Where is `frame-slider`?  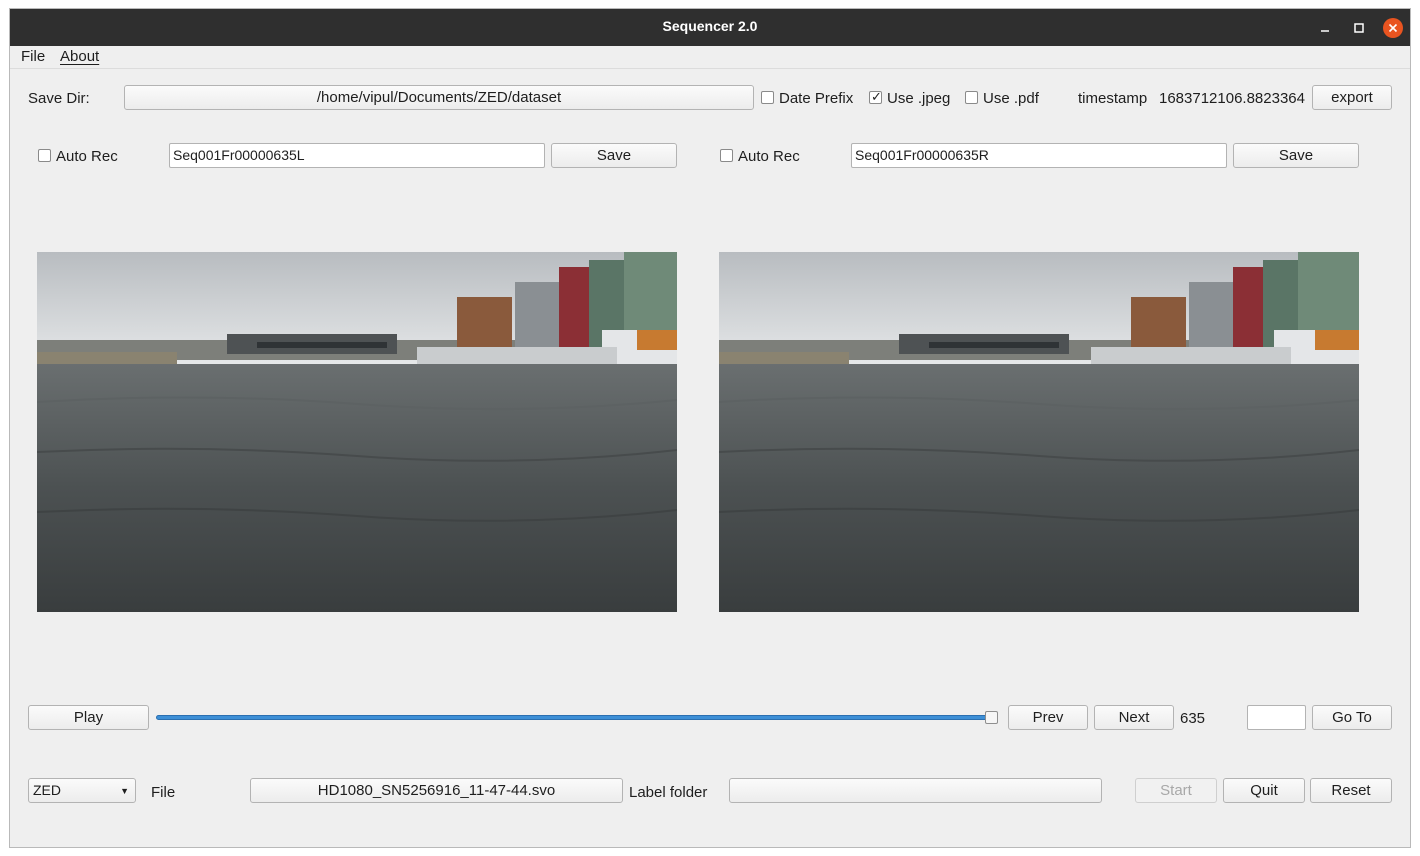 frame-slider is located at coordinates (575, 717).